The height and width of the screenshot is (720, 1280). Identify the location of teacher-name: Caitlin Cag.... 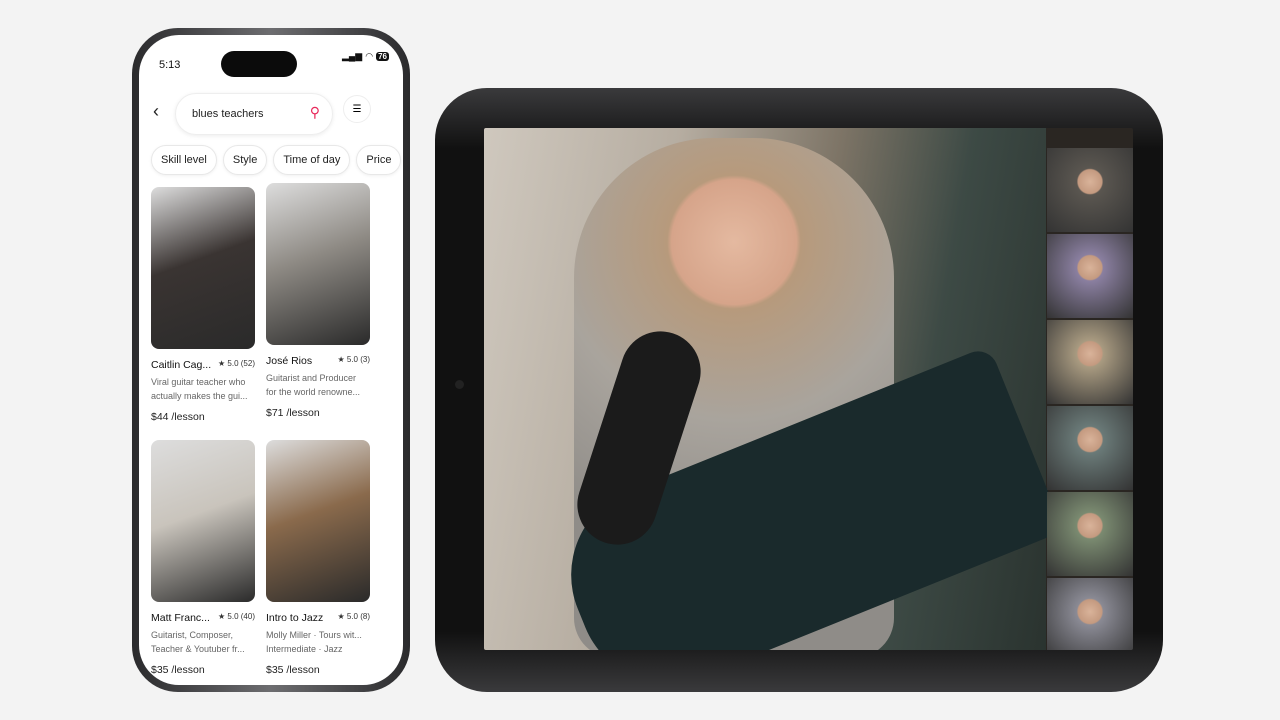
(181, 365).